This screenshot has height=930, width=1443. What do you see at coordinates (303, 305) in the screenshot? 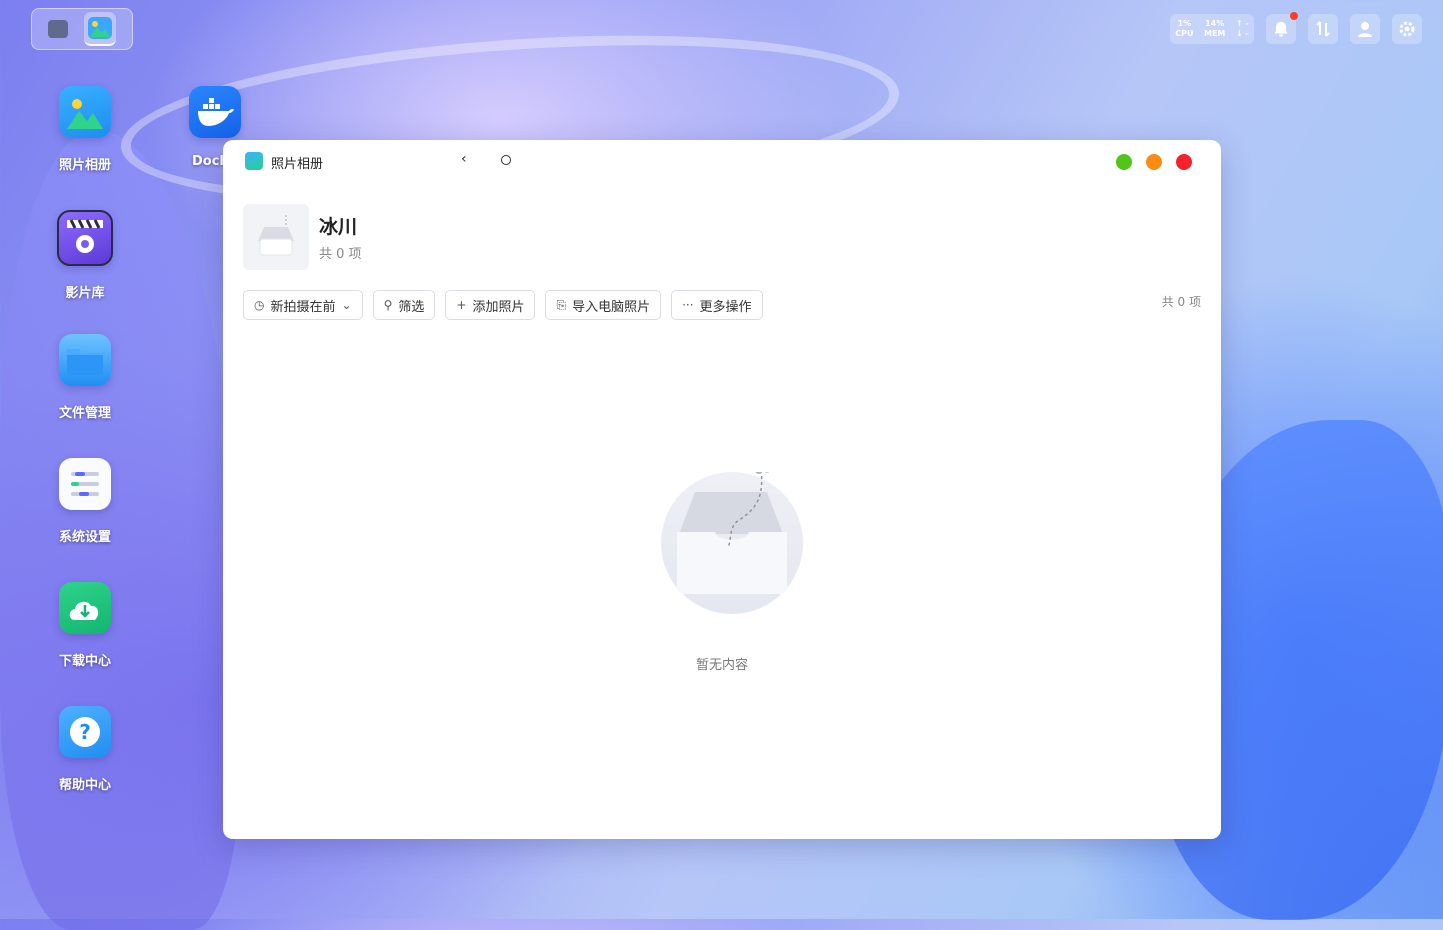
I see `sort-dropdown: ◷ 新拍摄在前 ⌄` at bounding box center [303, 305].